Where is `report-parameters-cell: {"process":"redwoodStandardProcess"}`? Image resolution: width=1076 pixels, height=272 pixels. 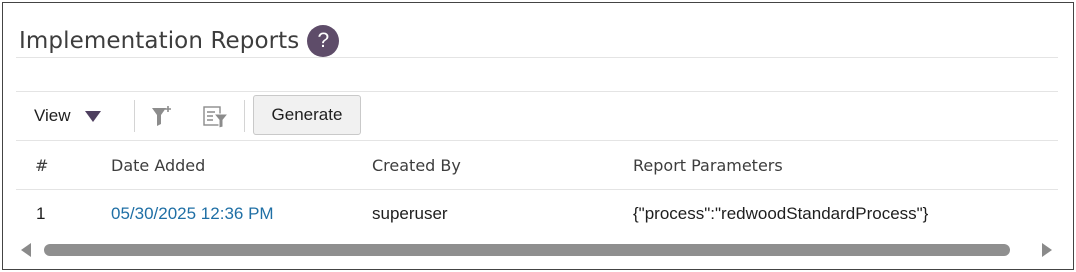
report-parameters-cell: {"process":"redwoodStandardProcess"} is located at coordinates (781, 213).